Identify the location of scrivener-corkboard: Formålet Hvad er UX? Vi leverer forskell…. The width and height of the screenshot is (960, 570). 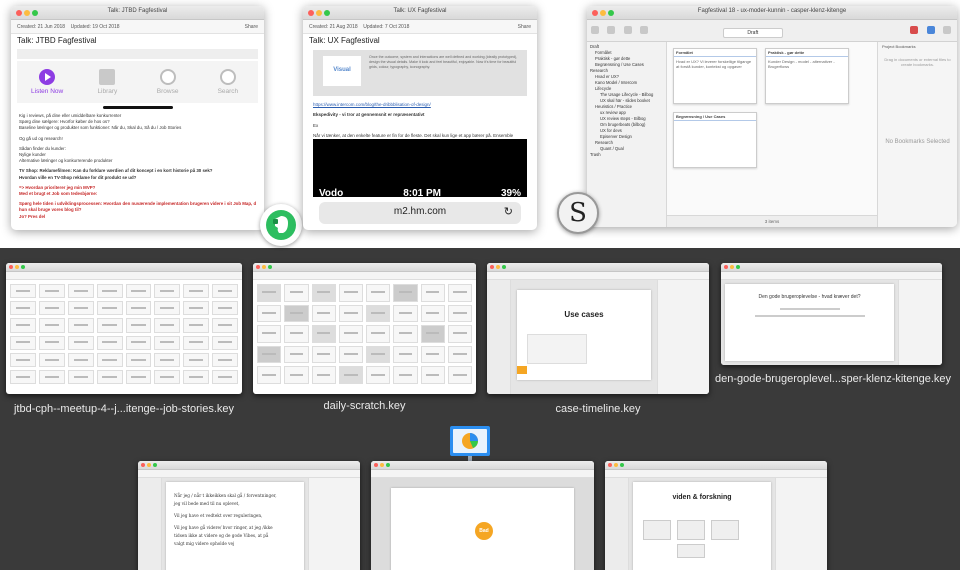
(772, 128).